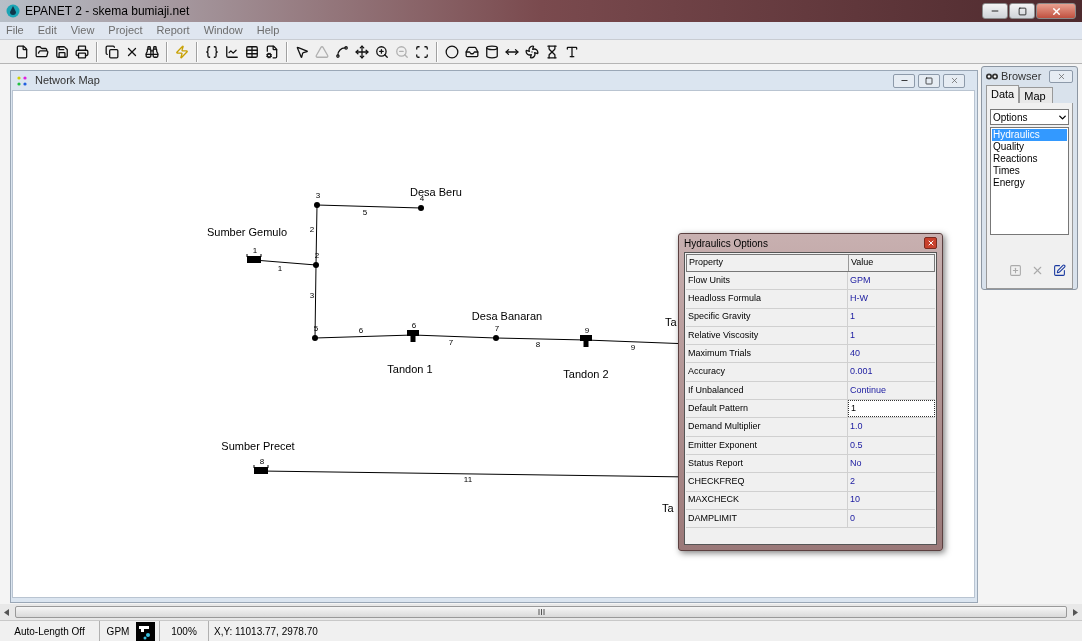 Image resolution: width=1082 pixels, height=641 pixels. What do you see at coordinates (258, 446) in the screenshot?
I see `node-name: Sumber Precet` at bounding box center [258, 446].